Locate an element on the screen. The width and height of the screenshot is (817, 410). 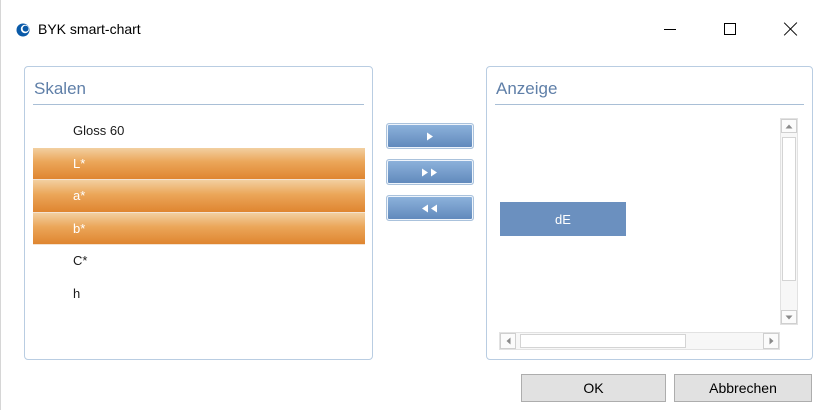
scroll-right-button is located at coordinates (771, 341).